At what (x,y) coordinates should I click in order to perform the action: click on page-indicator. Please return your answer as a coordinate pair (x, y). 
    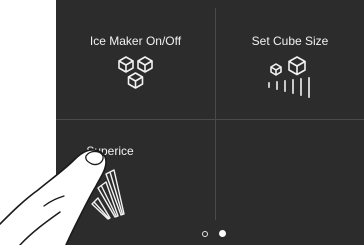
    Looking at the image, I should click on (220, 235).